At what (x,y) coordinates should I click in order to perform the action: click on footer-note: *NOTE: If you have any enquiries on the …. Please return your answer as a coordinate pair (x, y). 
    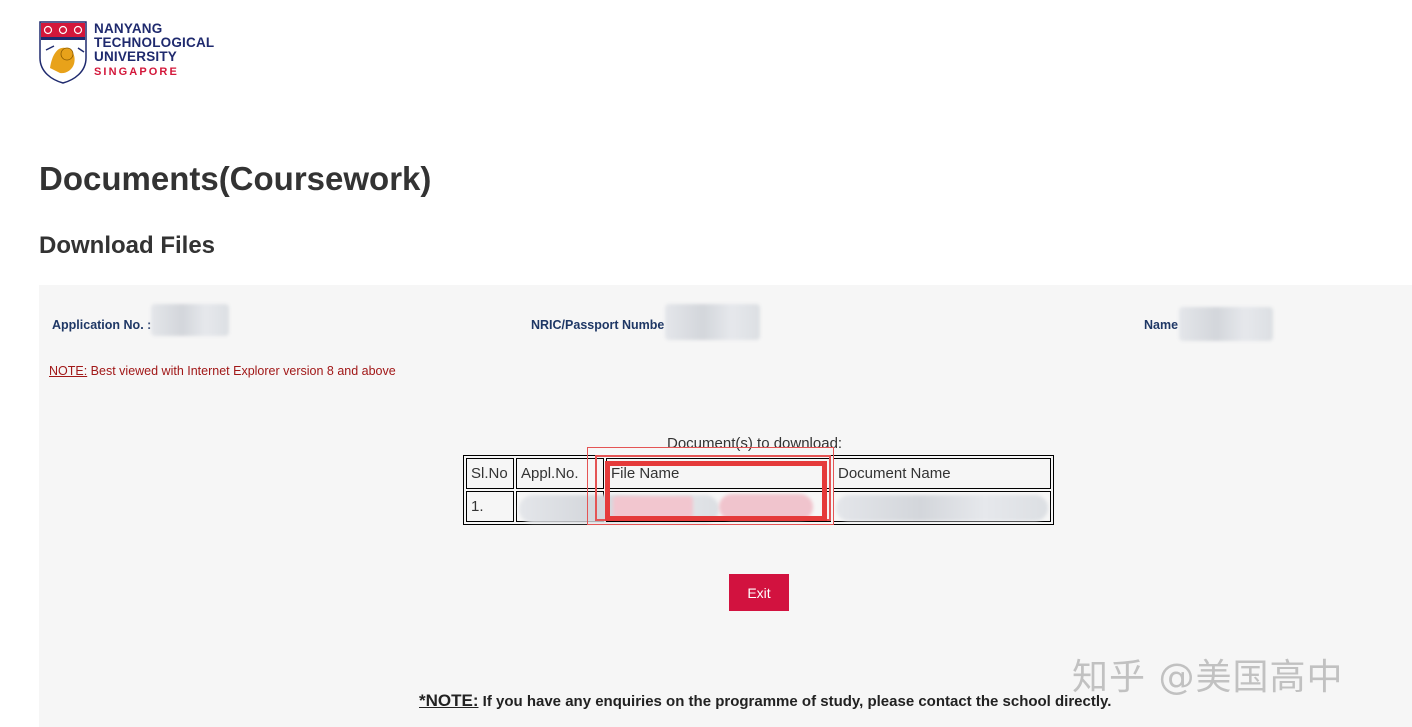
    Looking at the image, I should click on (765, 701).